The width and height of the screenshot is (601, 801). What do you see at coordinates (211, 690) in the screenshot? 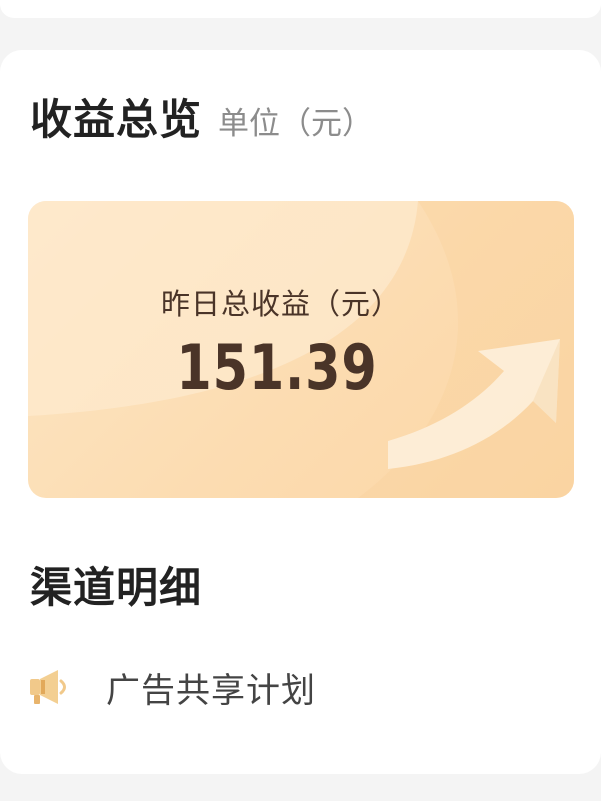
I see `channel-item-label: 广告共享计划` at bounding box center [211, 690].